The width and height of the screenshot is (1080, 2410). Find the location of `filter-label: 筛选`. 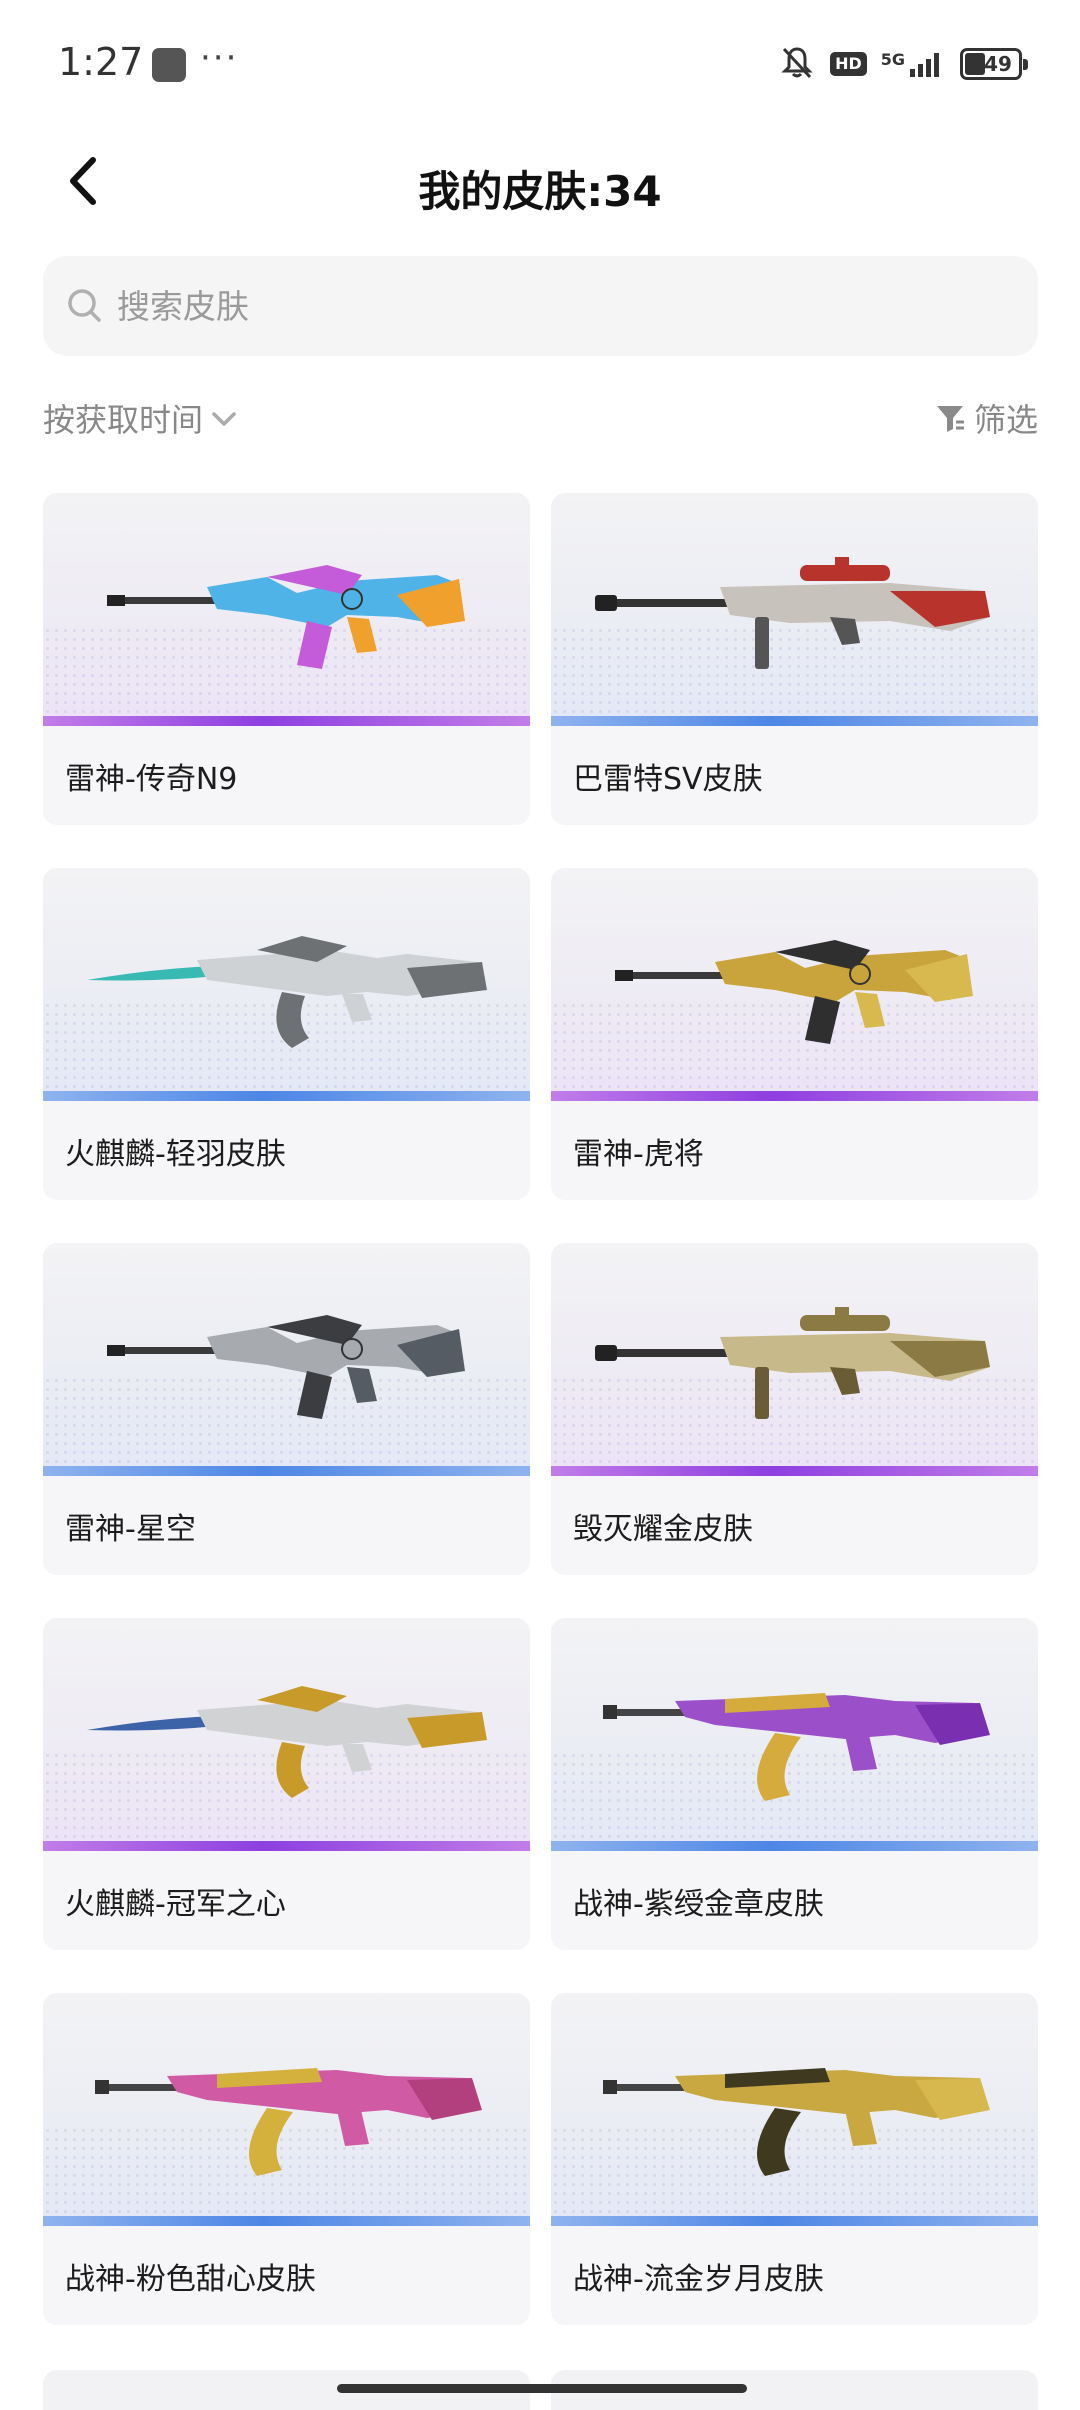

filter-label: 筛选 is located at coordinates (1005, 420).